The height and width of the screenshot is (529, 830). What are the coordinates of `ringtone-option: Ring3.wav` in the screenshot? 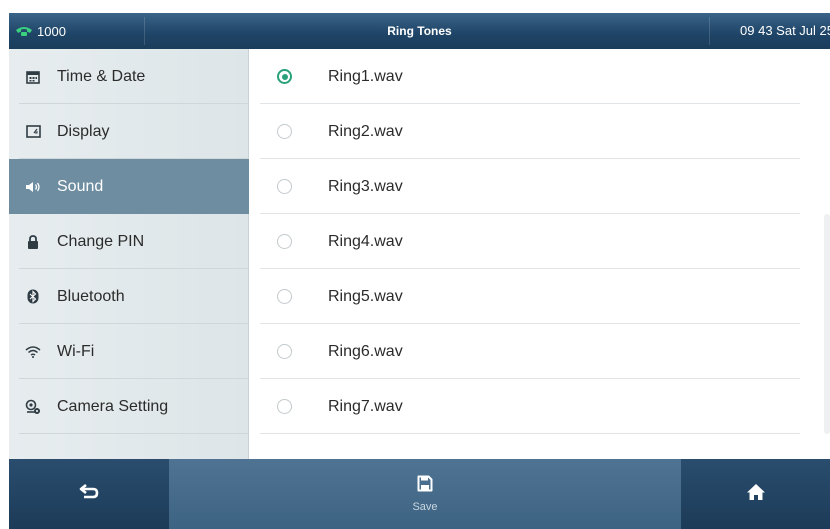 It's located at (525, 186).